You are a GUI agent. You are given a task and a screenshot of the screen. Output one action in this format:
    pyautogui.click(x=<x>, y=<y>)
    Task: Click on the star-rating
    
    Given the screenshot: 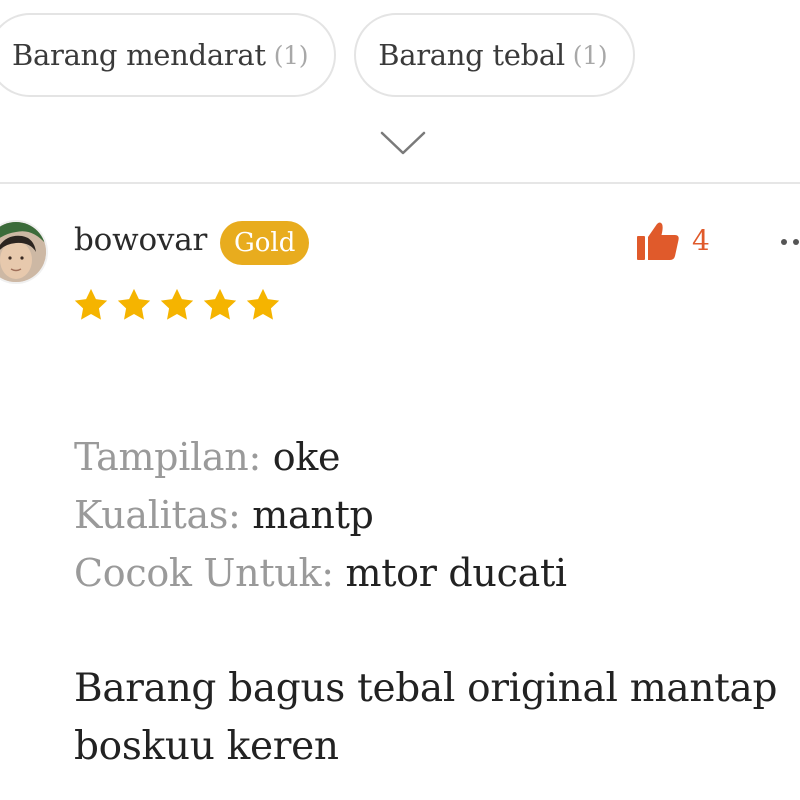 What is the action you would take?
    pyautogui.click(x=177, y=305)
    